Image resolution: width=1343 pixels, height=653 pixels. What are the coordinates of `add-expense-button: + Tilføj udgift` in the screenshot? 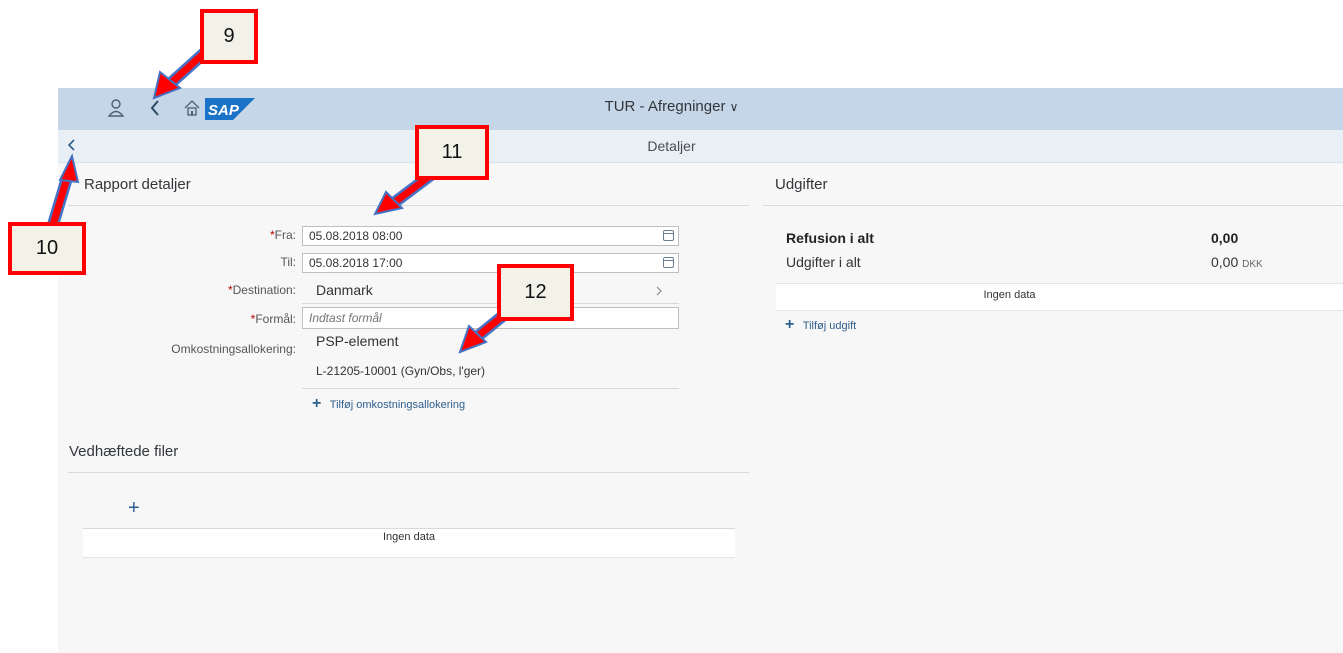 It's located at (820, 325).